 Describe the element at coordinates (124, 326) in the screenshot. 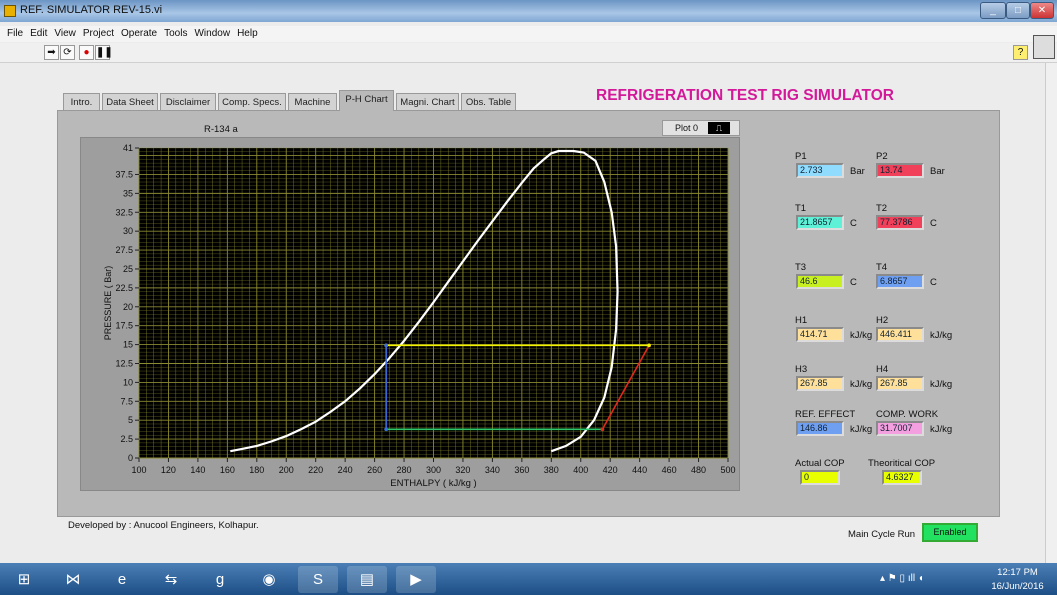

I see `y-tick-label: 17.5` at that location.